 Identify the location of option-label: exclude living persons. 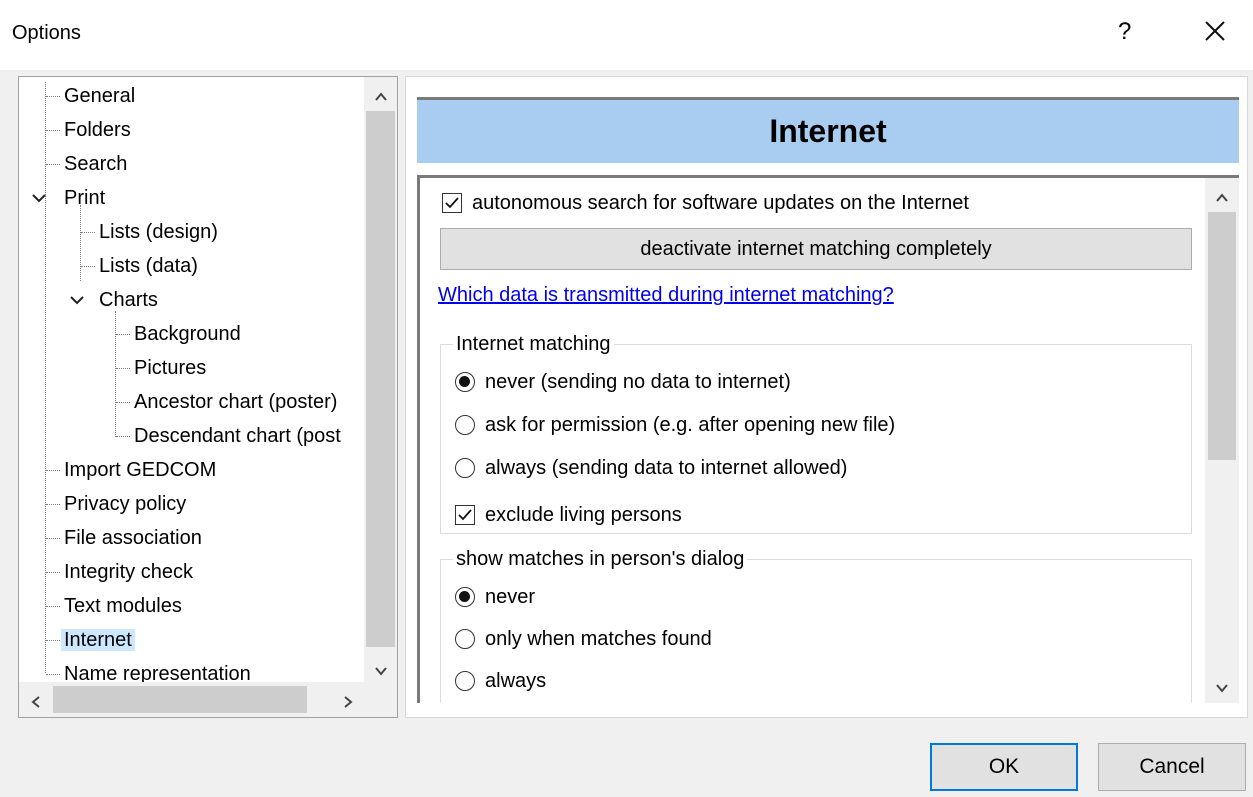
(583, 515).